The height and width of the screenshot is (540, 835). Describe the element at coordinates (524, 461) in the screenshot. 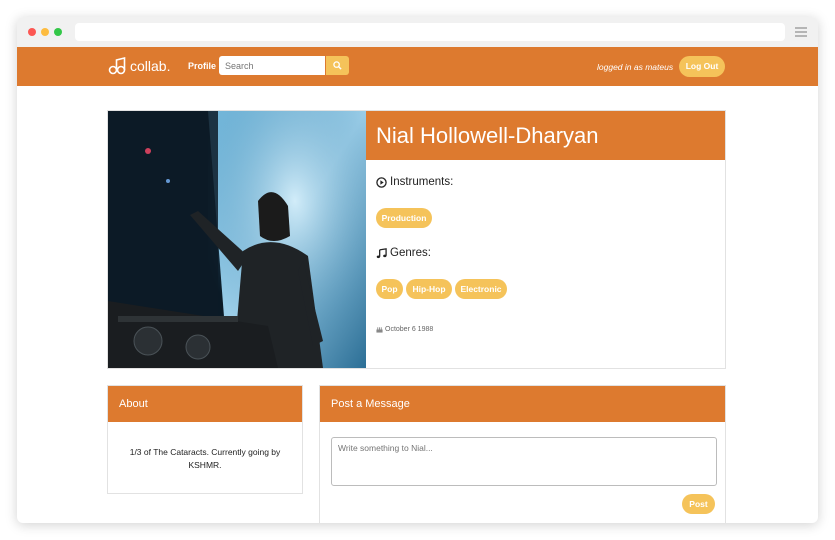

I see `message-textarea` at that location.